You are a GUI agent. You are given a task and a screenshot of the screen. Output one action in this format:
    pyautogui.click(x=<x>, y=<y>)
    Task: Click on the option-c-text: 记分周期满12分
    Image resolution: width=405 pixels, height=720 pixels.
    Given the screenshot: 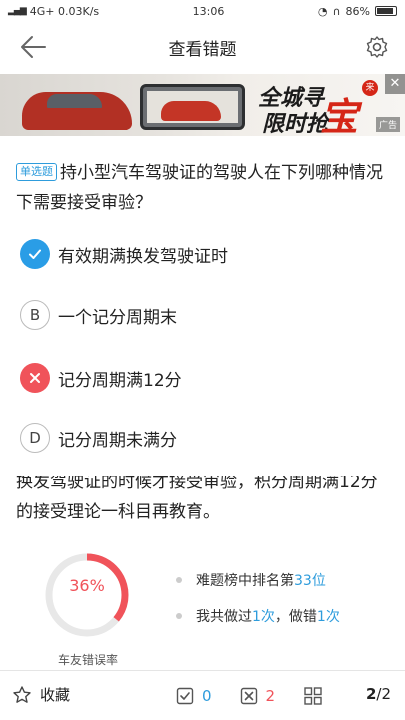 What is the action you would take?
    pyautogui.click(x=120, y=380)
    